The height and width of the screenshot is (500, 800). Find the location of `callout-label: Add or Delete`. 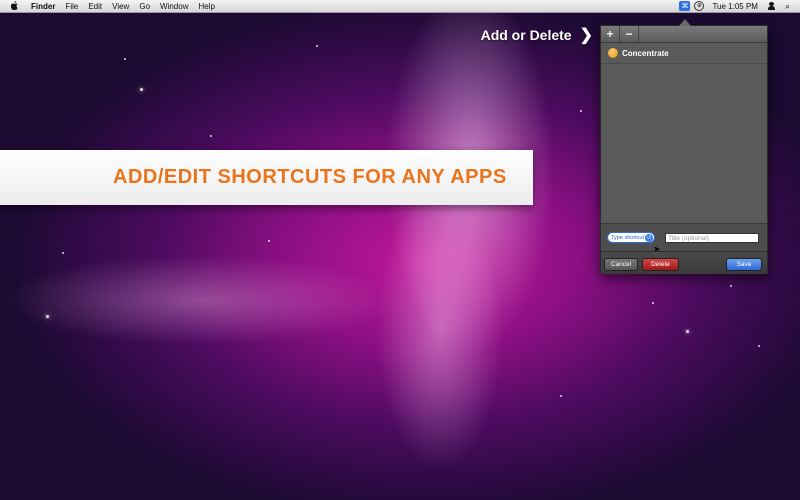

callout-label: Add or Delete is located at coordinates (526, 35).